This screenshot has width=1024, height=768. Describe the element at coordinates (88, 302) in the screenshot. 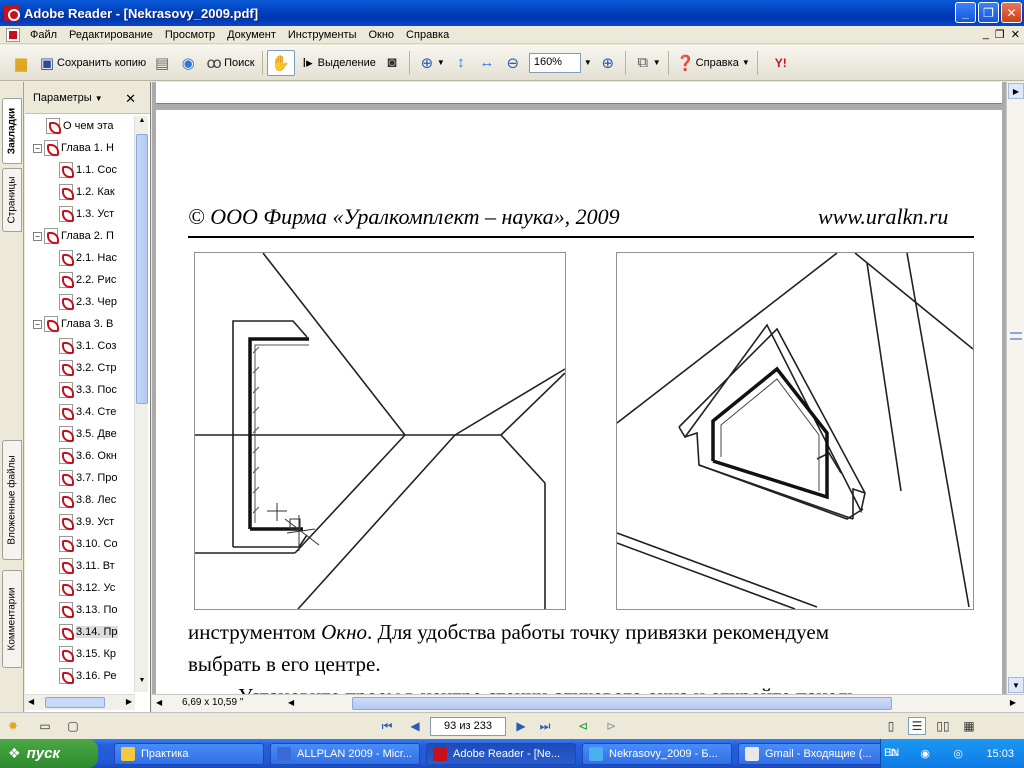

I see `bookmark-item: 2.3. Чер` at that location.